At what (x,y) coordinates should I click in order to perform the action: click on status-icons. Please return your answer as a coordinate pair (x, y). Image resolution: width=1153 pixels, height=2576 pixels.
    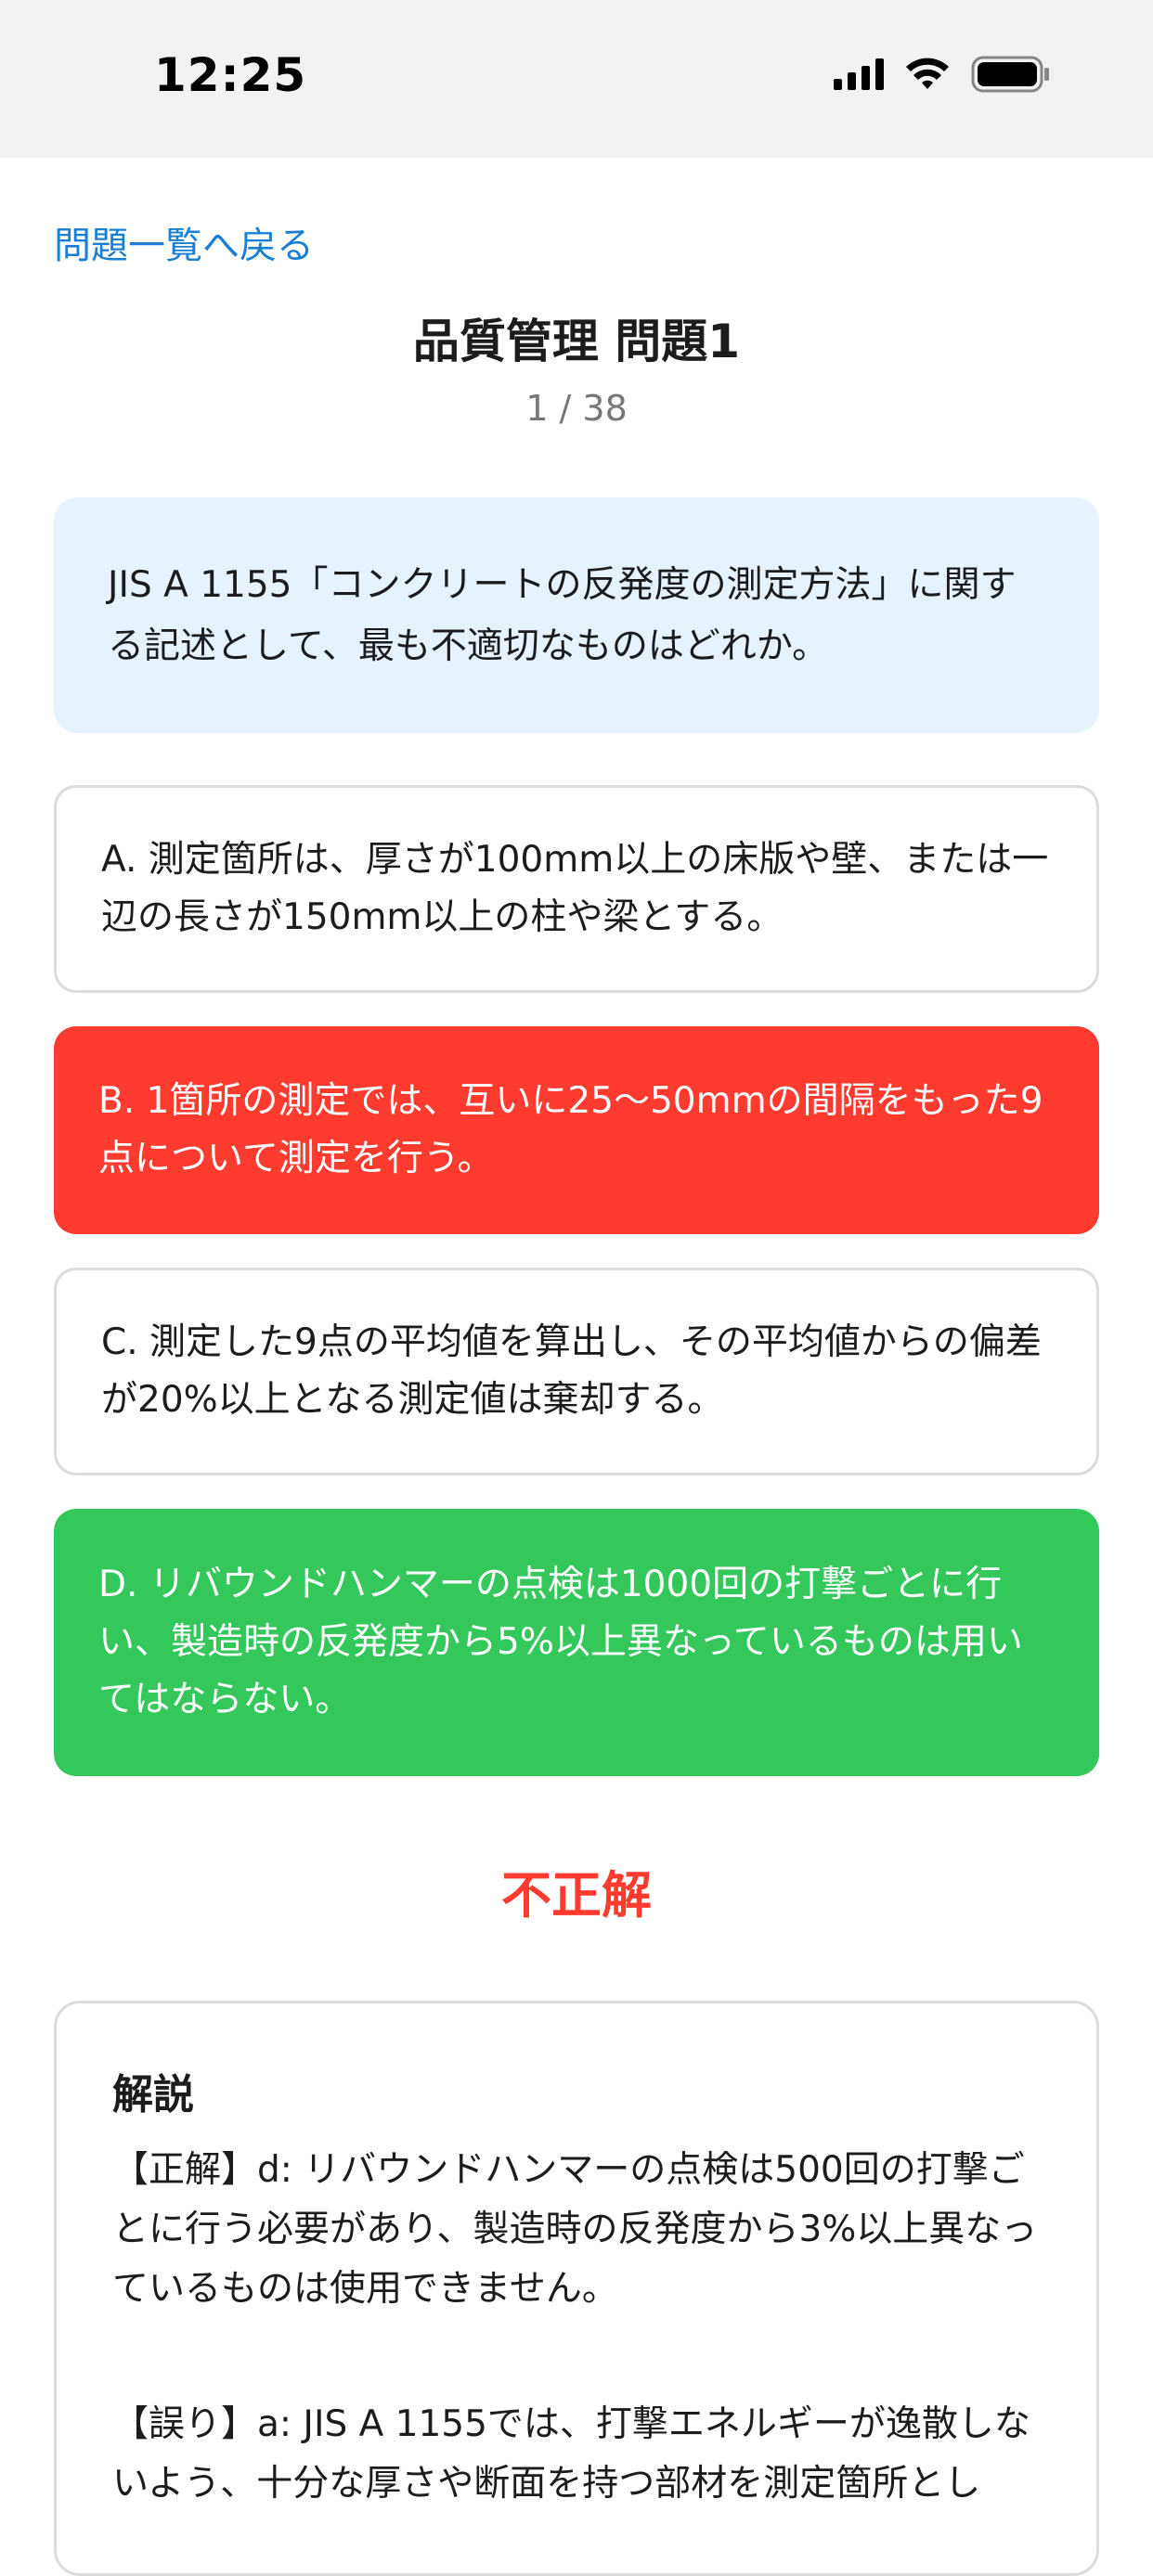
    Looking at the image, I should click on (942, 74).